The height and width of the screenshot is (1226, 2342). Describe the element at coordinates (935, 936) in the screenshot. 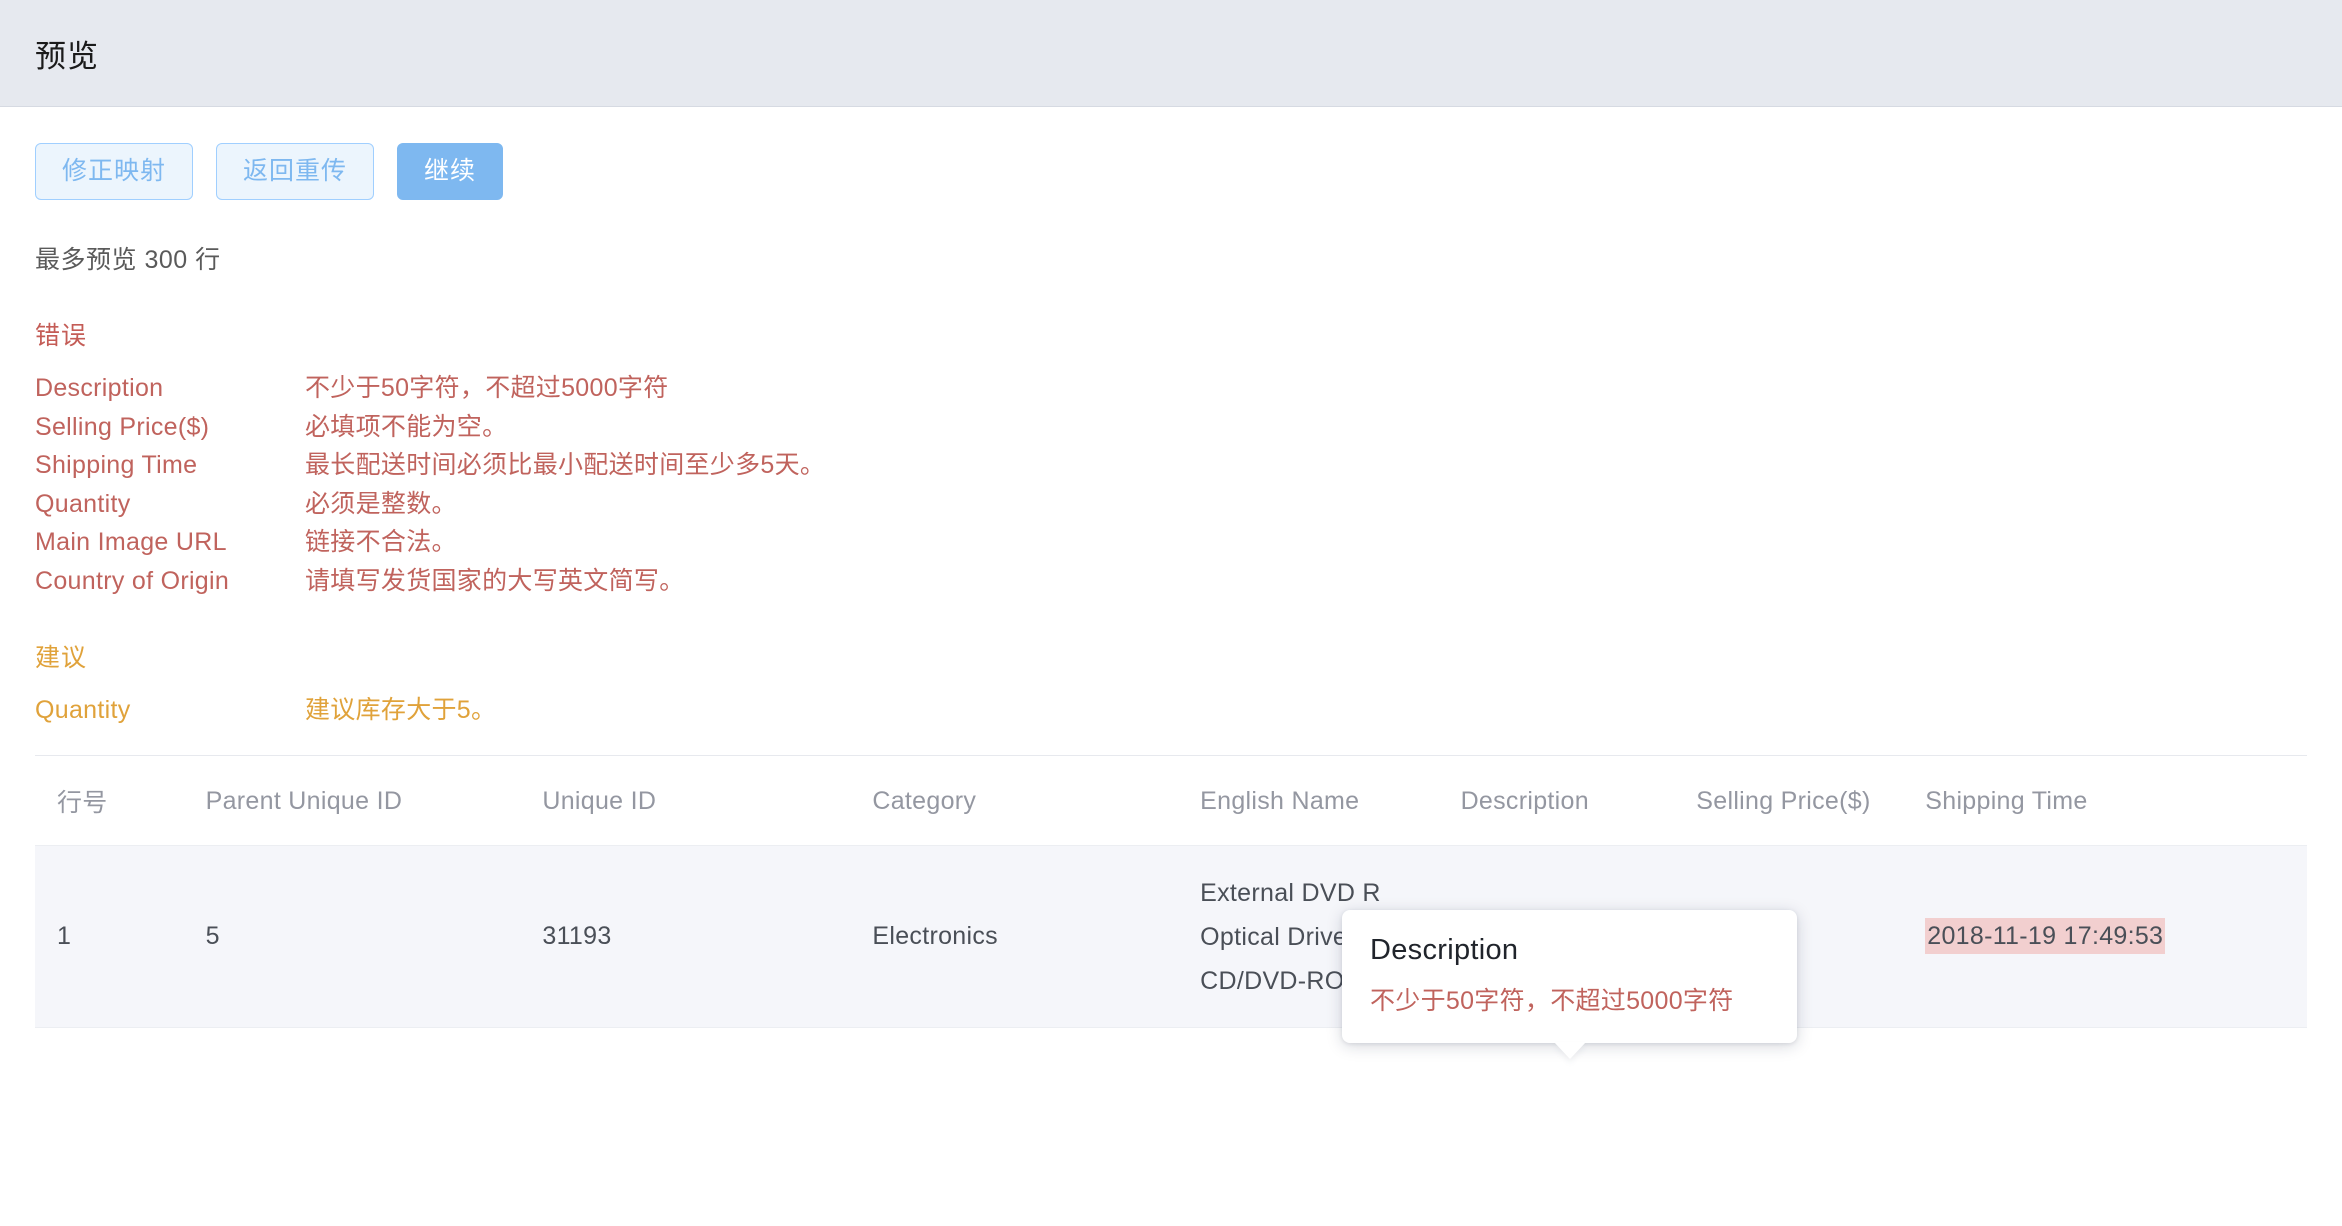

I see `cell-category-text: Electronics` at that location.